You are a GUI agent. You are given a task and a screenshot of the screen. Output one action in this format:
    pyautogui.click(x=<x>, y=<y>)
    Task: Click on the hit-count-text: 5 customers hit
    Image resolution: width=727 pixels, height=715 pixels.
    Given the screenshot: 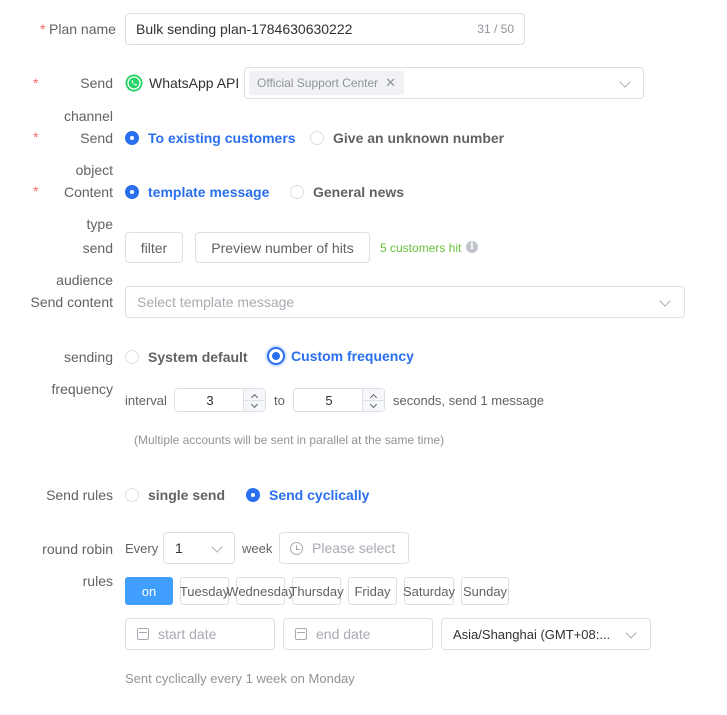 What is the action you would take?
    pyautogui.click(x=421, y=248)
    